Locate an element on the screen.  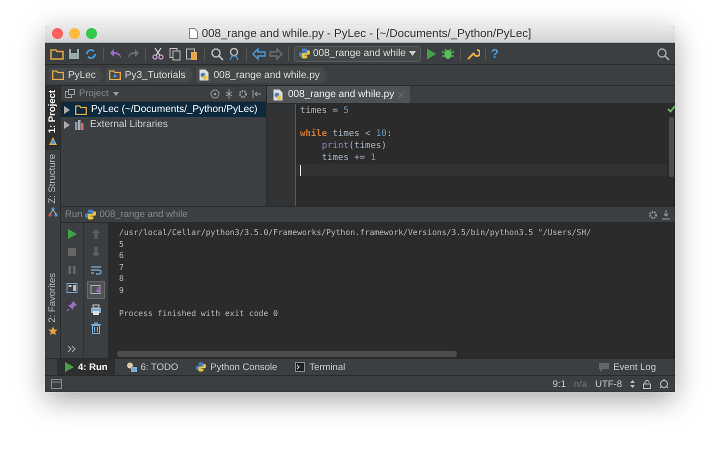
console-output-line: 8 is located at coordinates (121, 278).